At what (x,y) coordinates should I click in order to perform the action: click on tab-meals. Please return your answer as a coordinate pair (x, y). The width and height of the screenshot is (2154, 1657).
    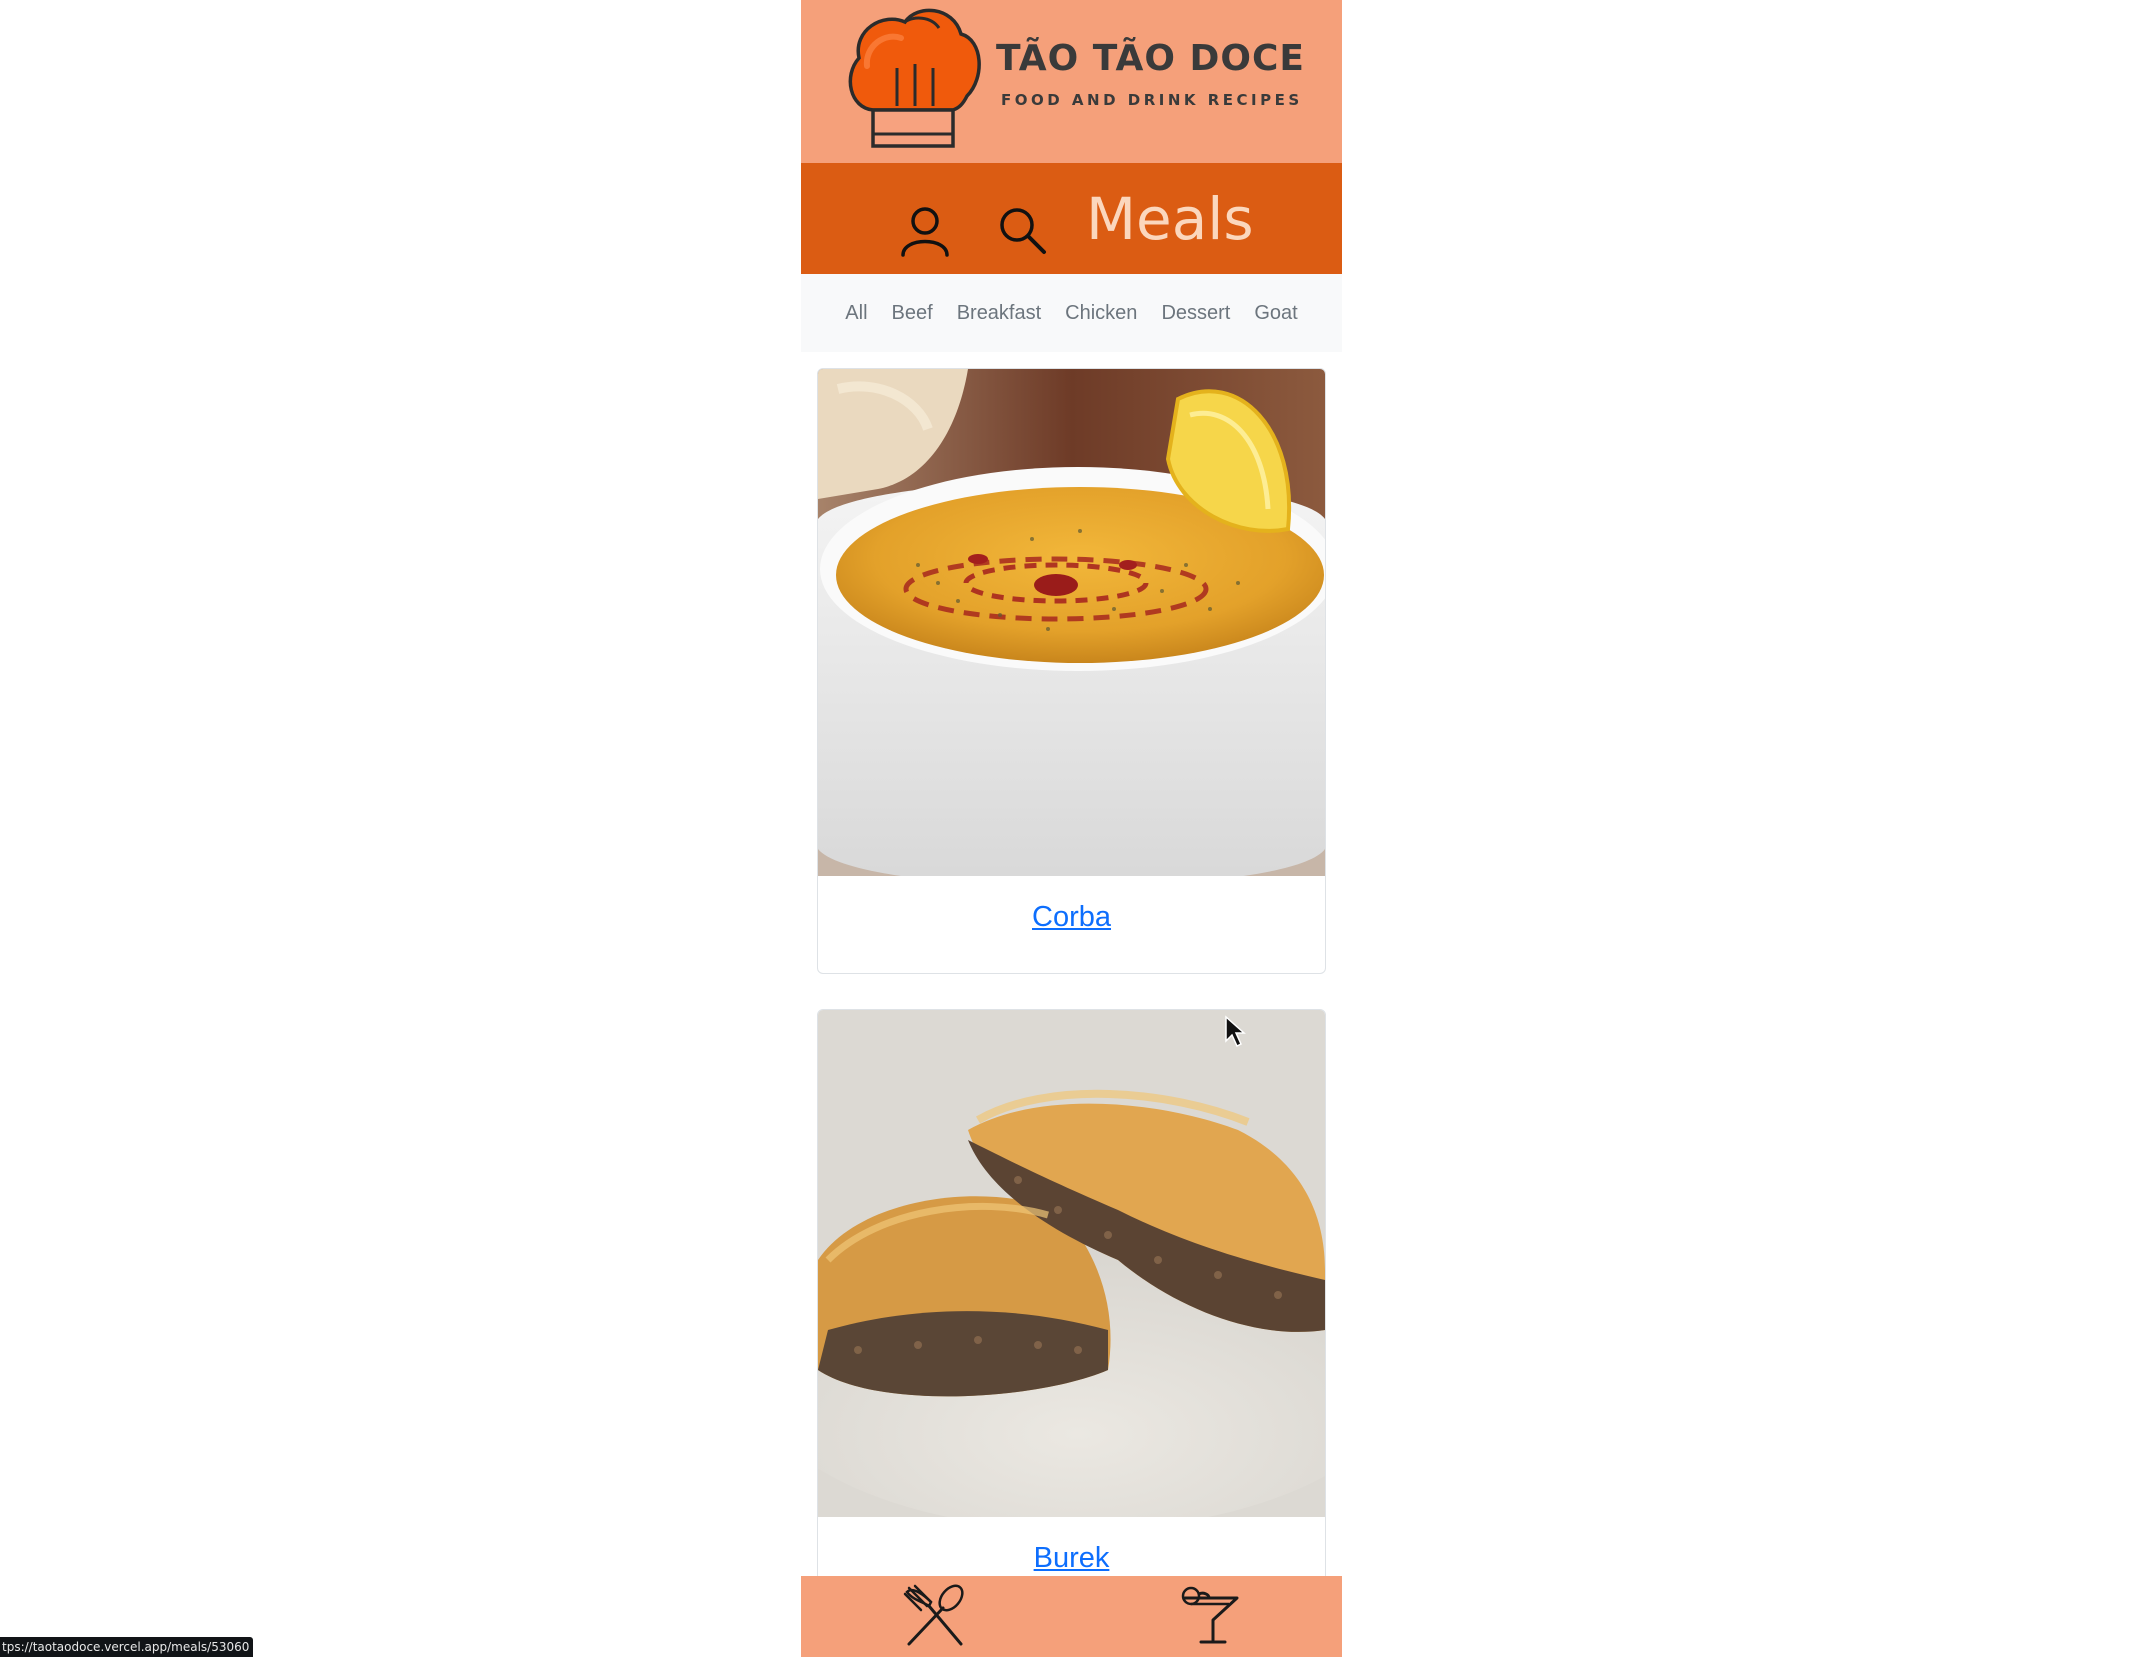
    Looking at the image, I should click on (935, 1618).